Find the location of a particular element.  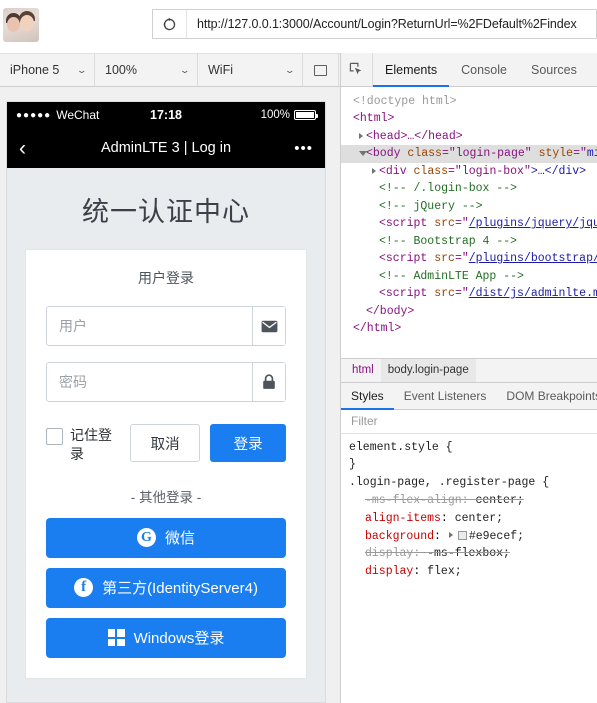

zoom-select-label: 100% is located at coordinates (121, 70).